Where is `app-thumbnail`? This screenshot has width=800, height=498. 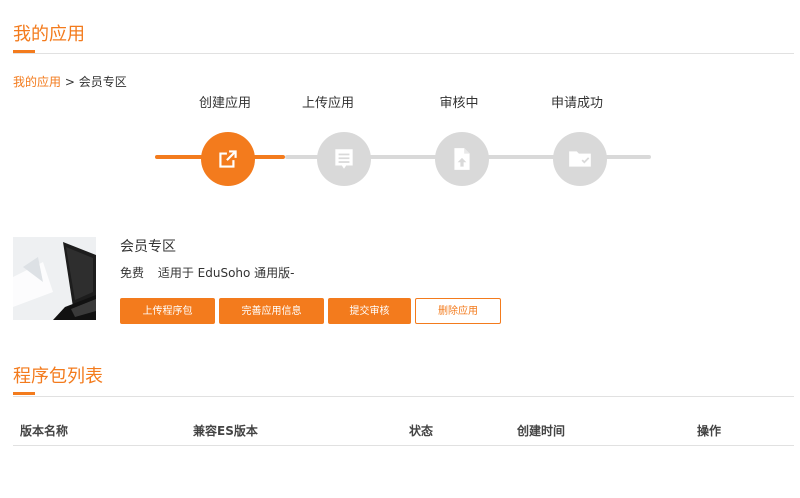
app-thumbnail is located at coordinates (54, 278).